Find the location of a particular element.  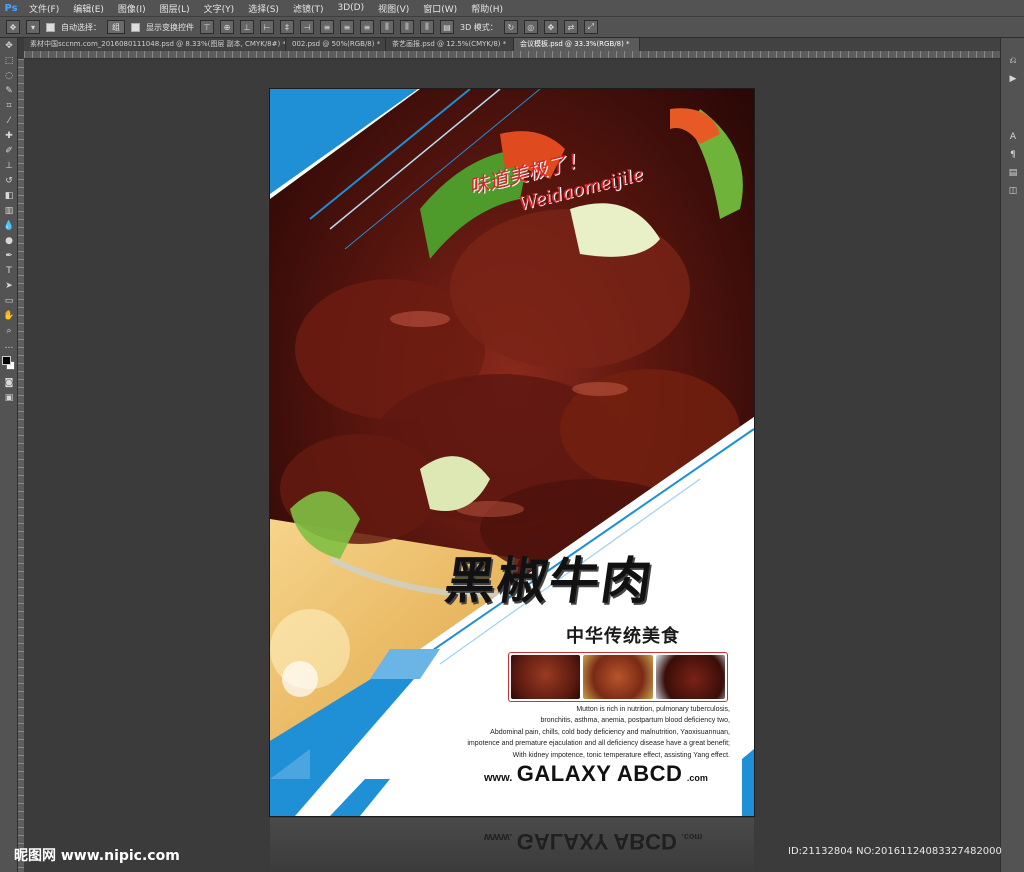

healing-brush-tool-icon: ✚ is located at coordinates (9, 135).